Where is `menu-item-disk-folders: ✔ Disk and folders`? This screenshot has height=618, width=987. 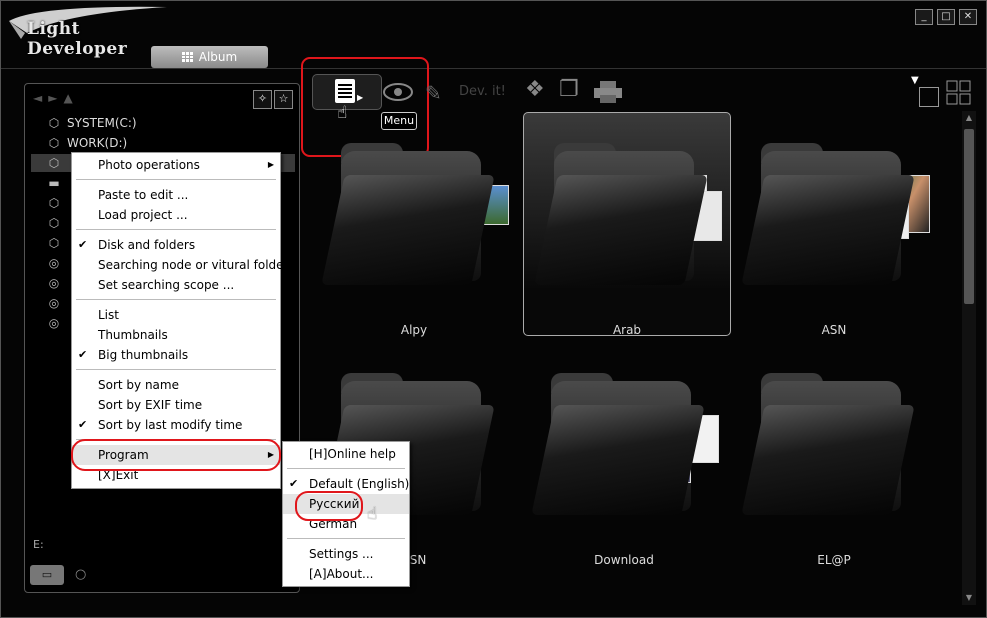
menu-item-disk-folders: ✔ Disk and folders is located at coordinates (176, 245).